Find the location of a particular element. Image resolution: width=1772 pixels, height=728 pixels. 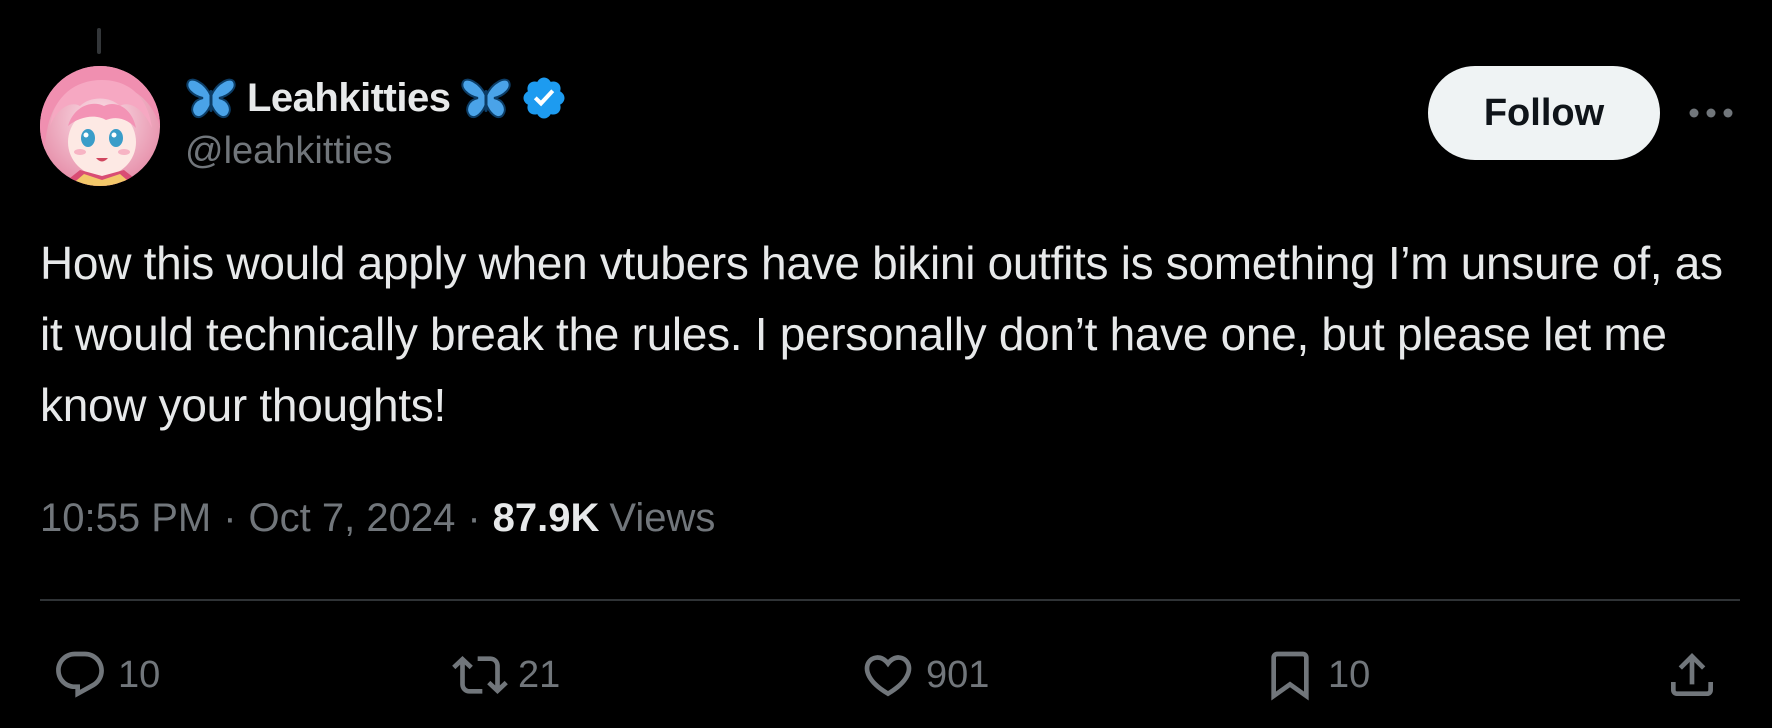

author-info: Leahkitties @leahkitties is located at coordinates (376, 121).